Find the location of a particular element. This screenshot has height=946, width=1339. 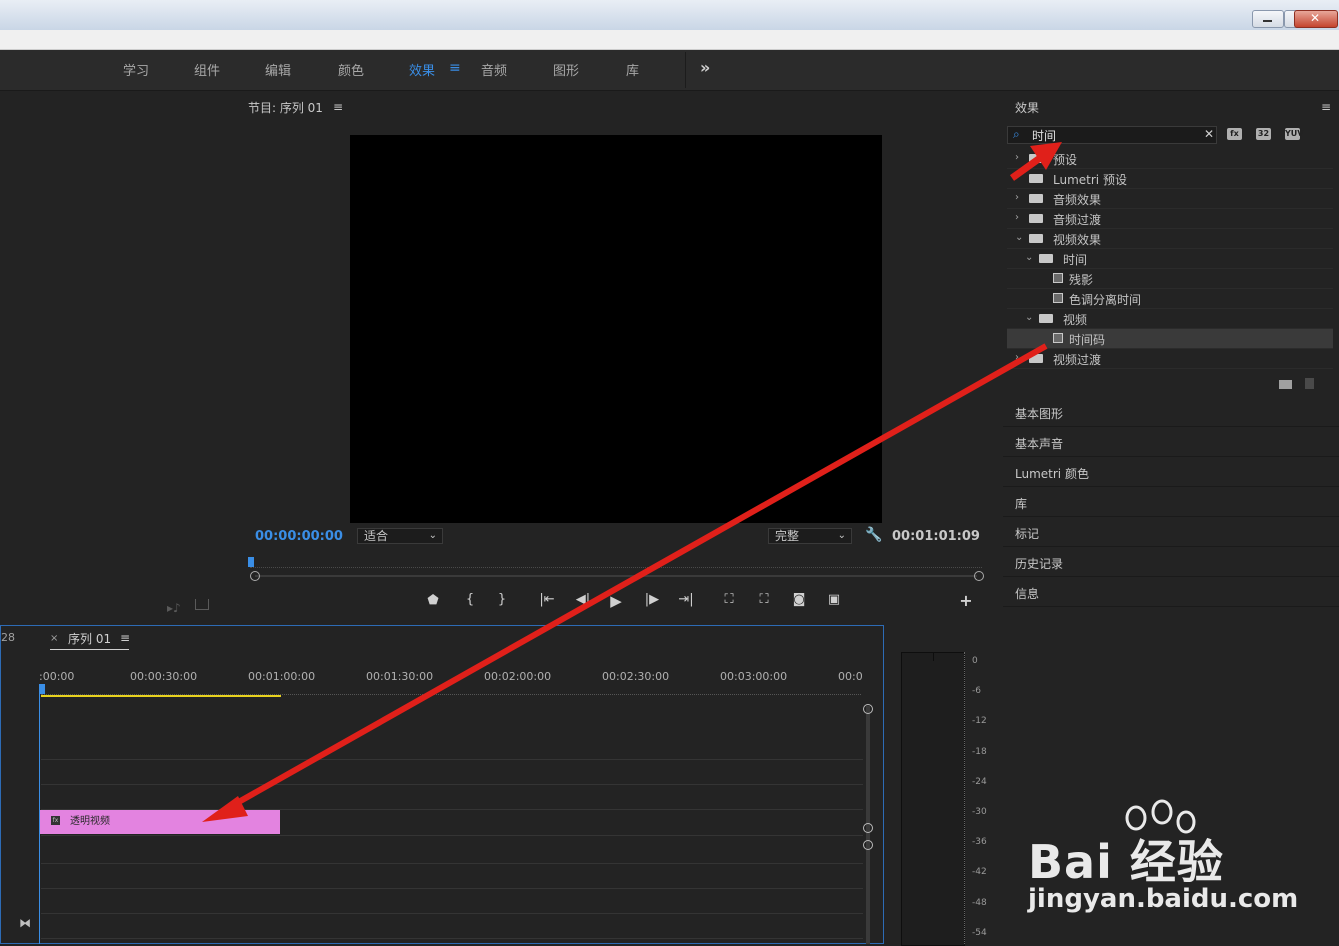

watermark-url: jingyan.baidu.com is located at coordinates (1163, 899).